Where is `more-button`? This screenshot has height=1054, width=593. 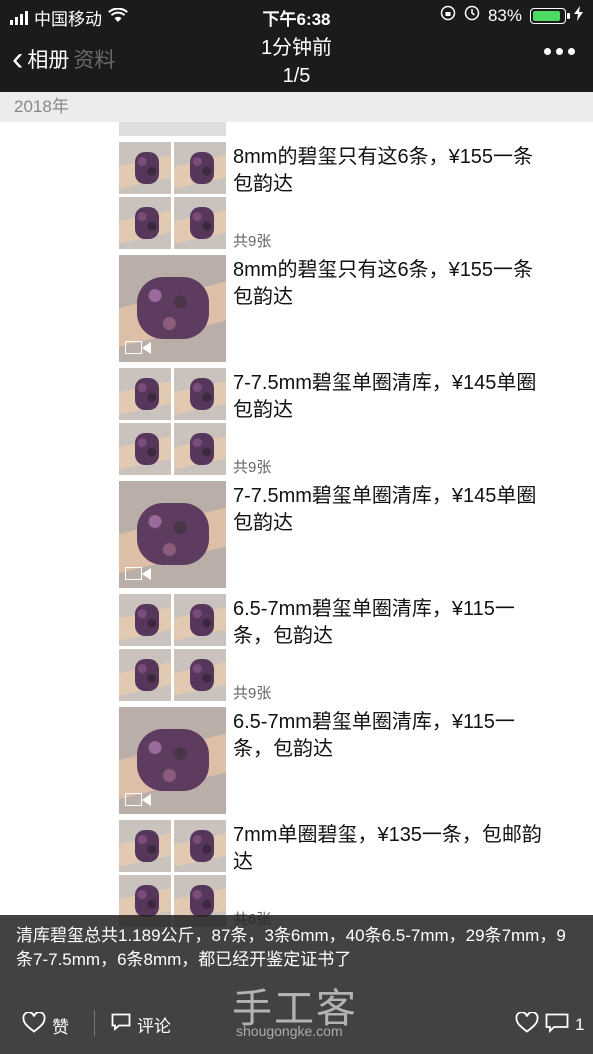 more-button is located at coordinates (559, 51).